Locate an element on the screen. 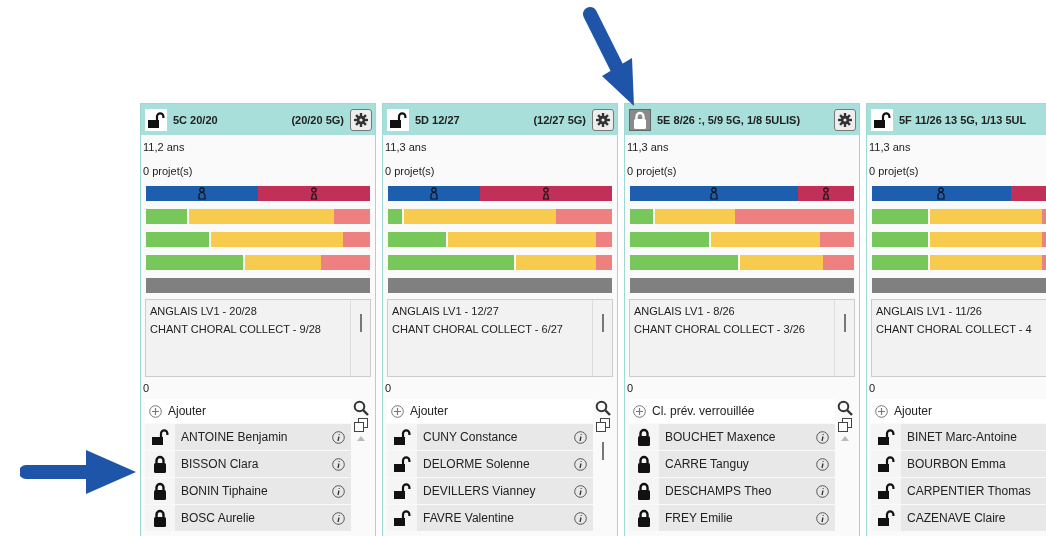 The width and height of the screenshot is (1046, 536). student-name: CARRE Tanguy is located at coordinates (707, 464).